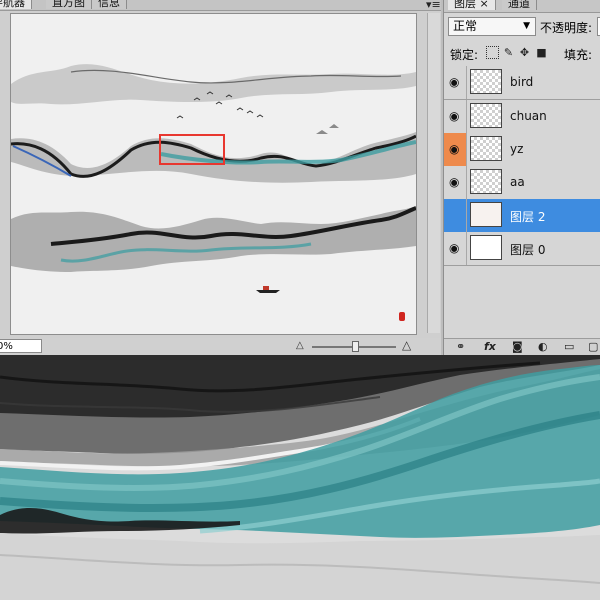 This screenshot has height=600, width=600. What do you see at coordinates (465, 26) in the screenshot?
I see `blend-mode-value: 正常` at bounding box center [465, 26].